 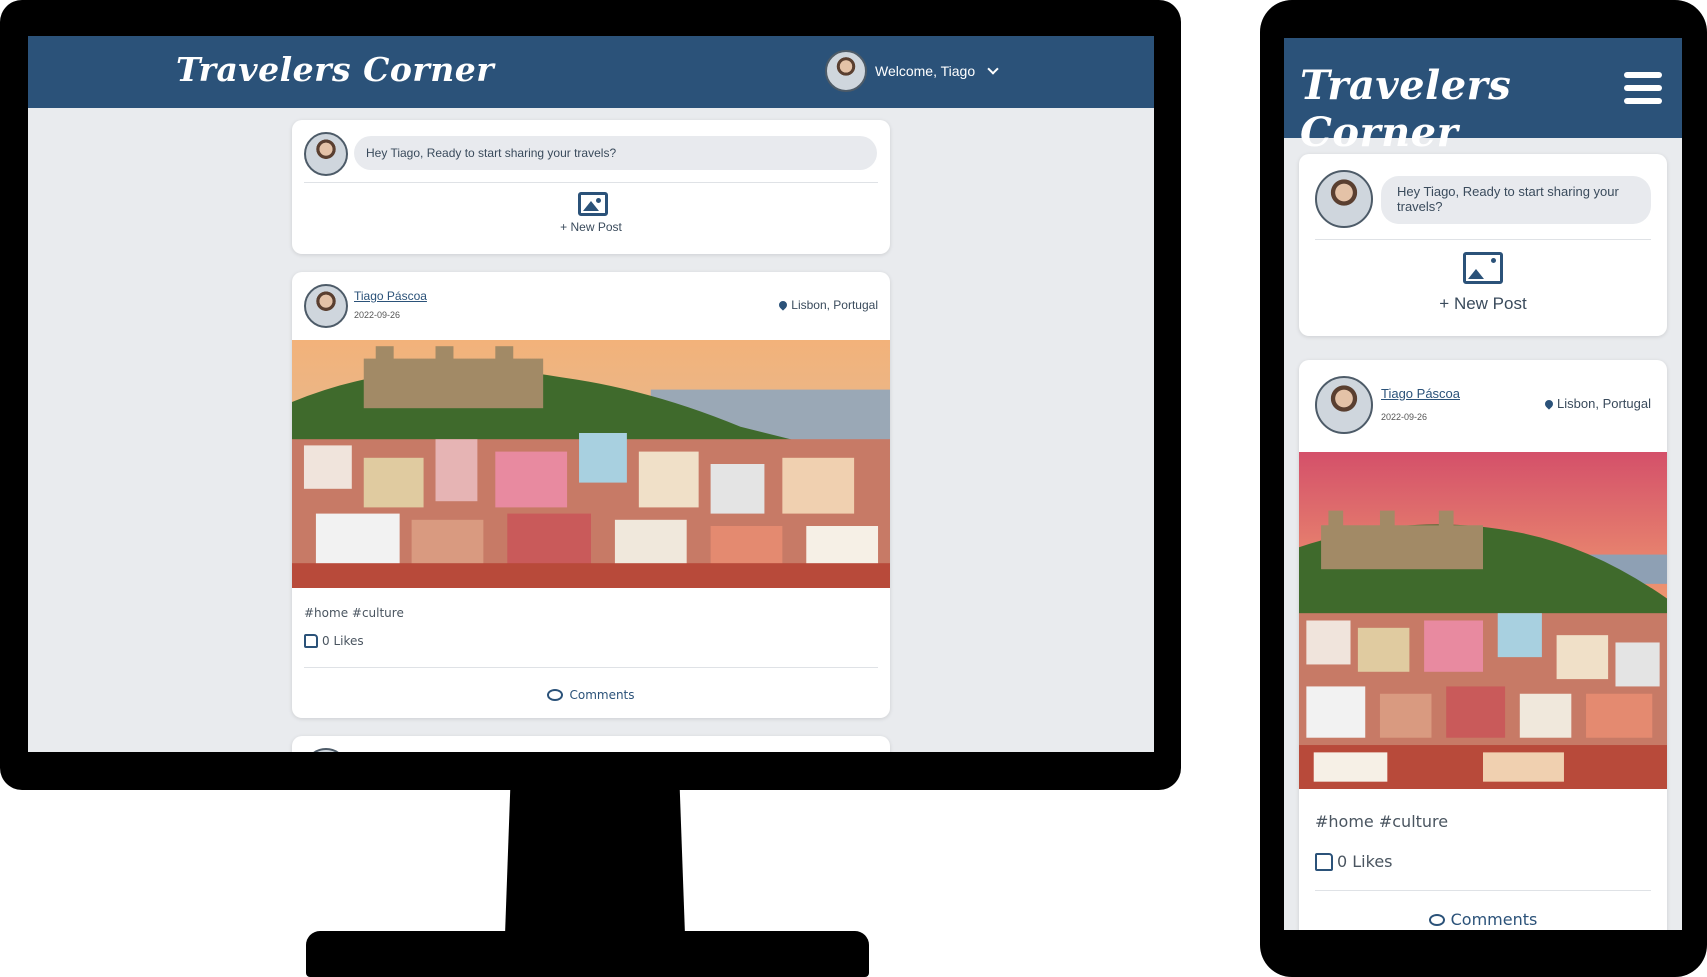 I want to click on chevron-down-icon, so click(x=993, y=69).